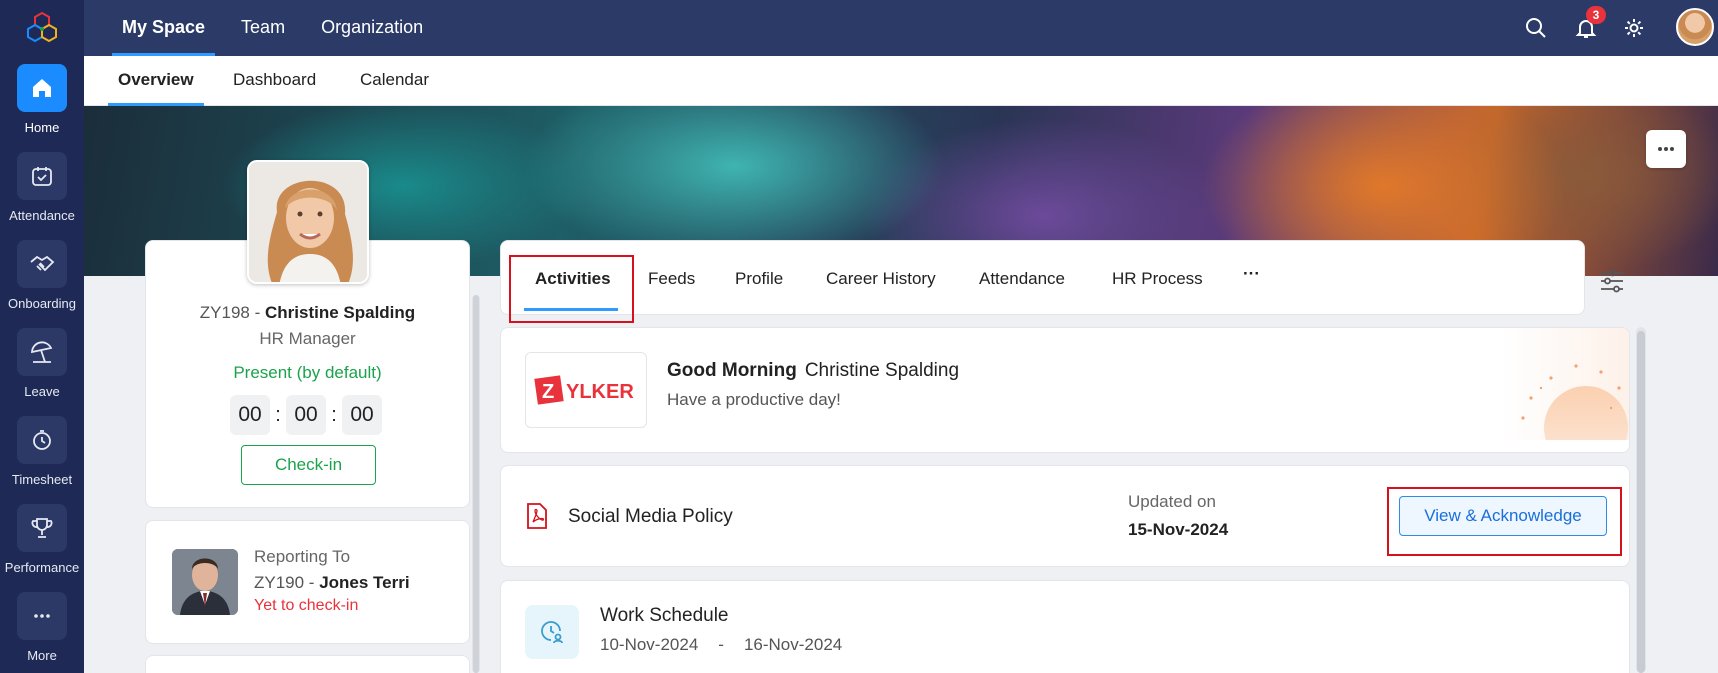 This screenshot has height=673, width=1718. I want to click on more-dots-icon, so click(42, 616).